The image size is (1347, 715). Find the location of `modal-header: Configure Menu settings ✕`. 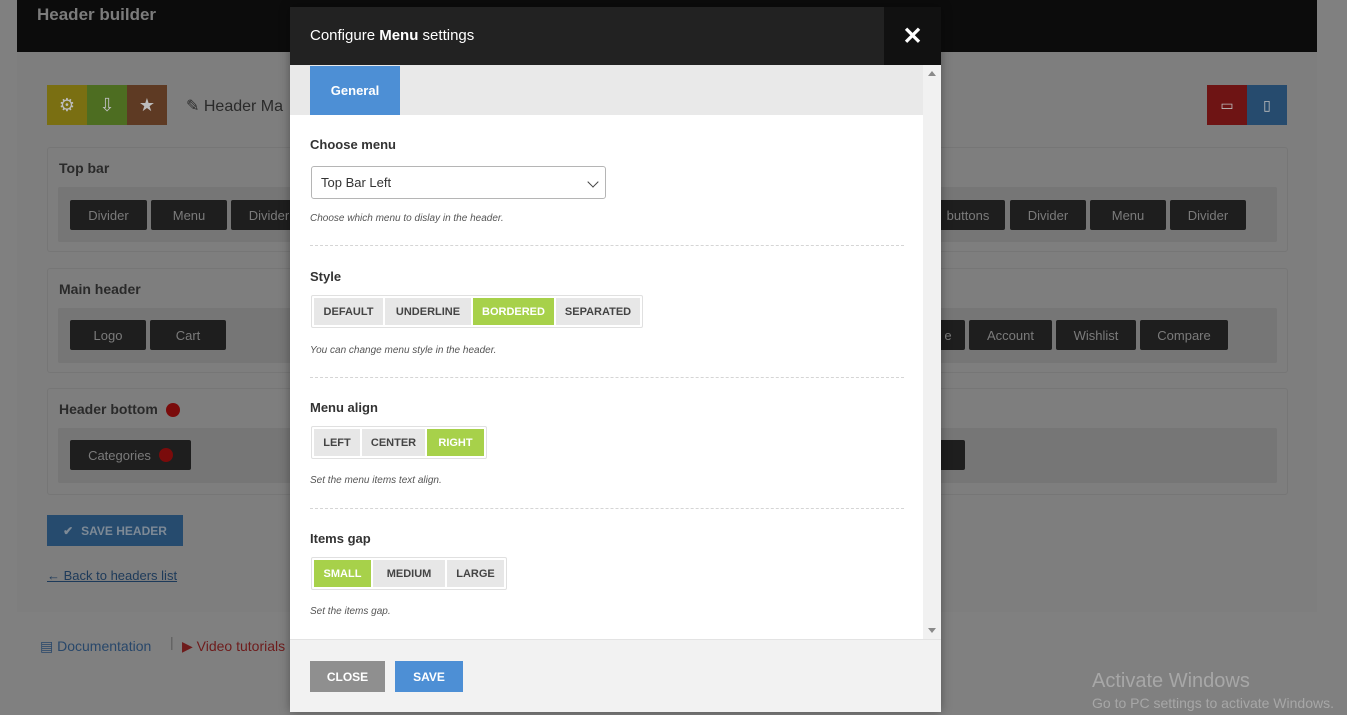

modal-header: Configure Menu settings ✕ is located at coordinates (615, 36).